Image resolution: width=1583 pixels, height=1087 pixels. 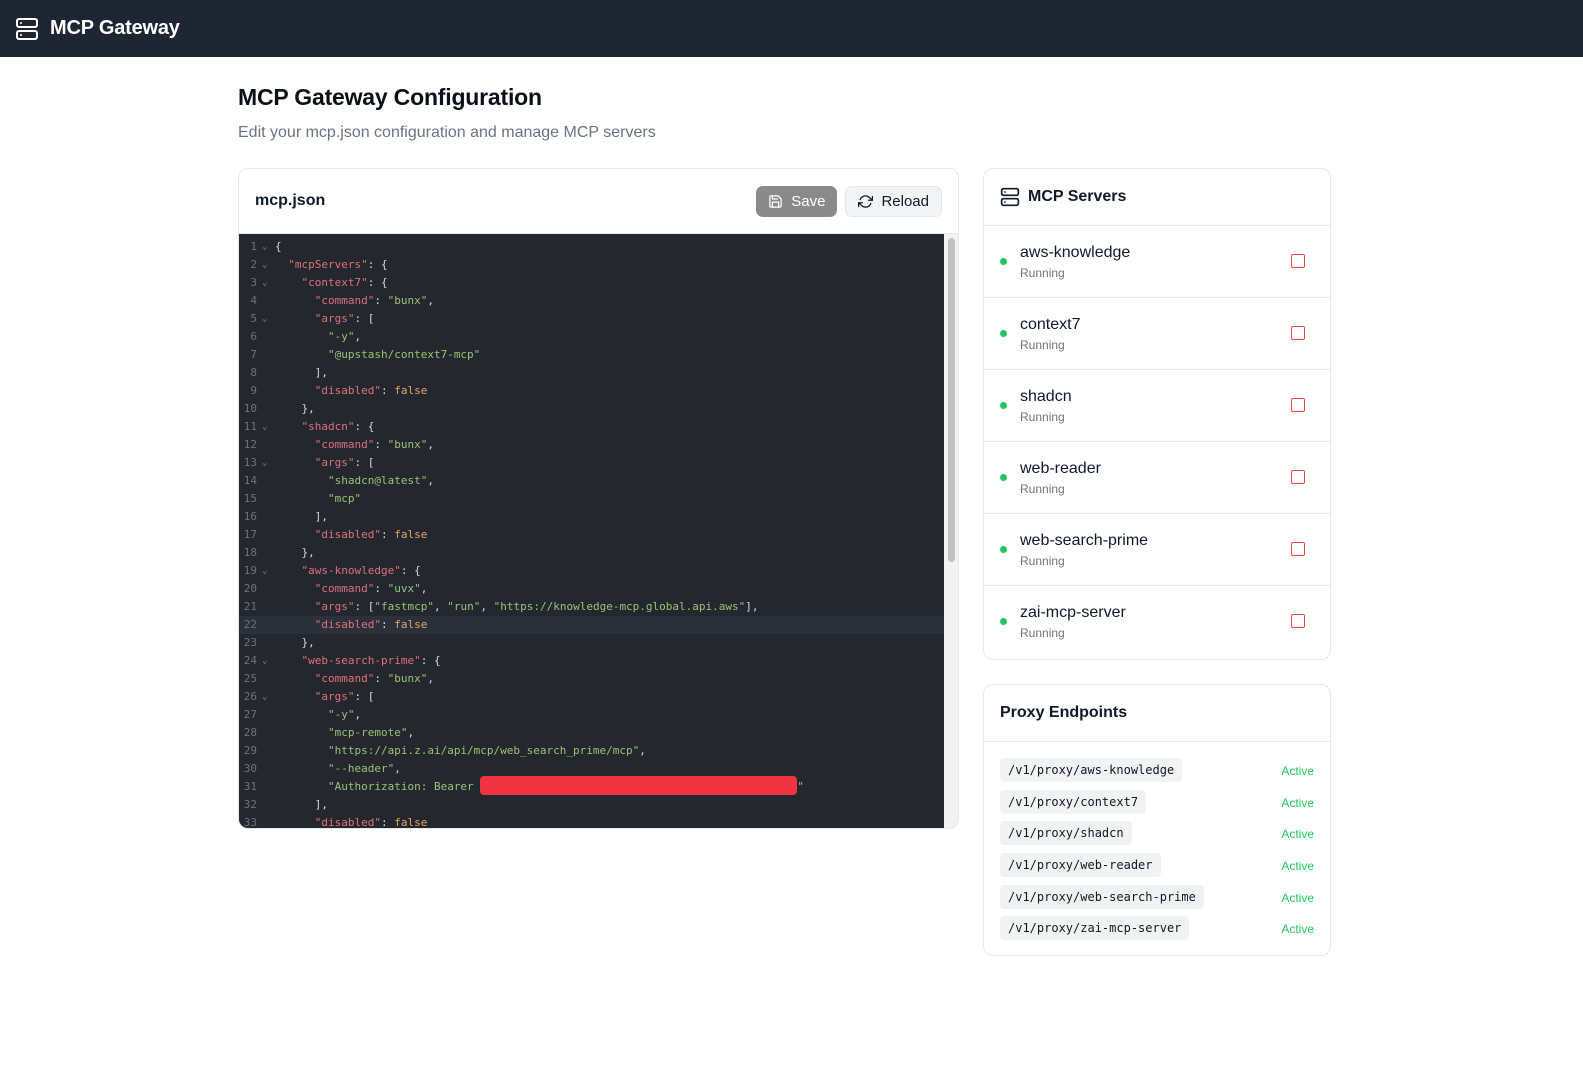 I want to click on code-text: "context7": {, so click(x=331, y=283).